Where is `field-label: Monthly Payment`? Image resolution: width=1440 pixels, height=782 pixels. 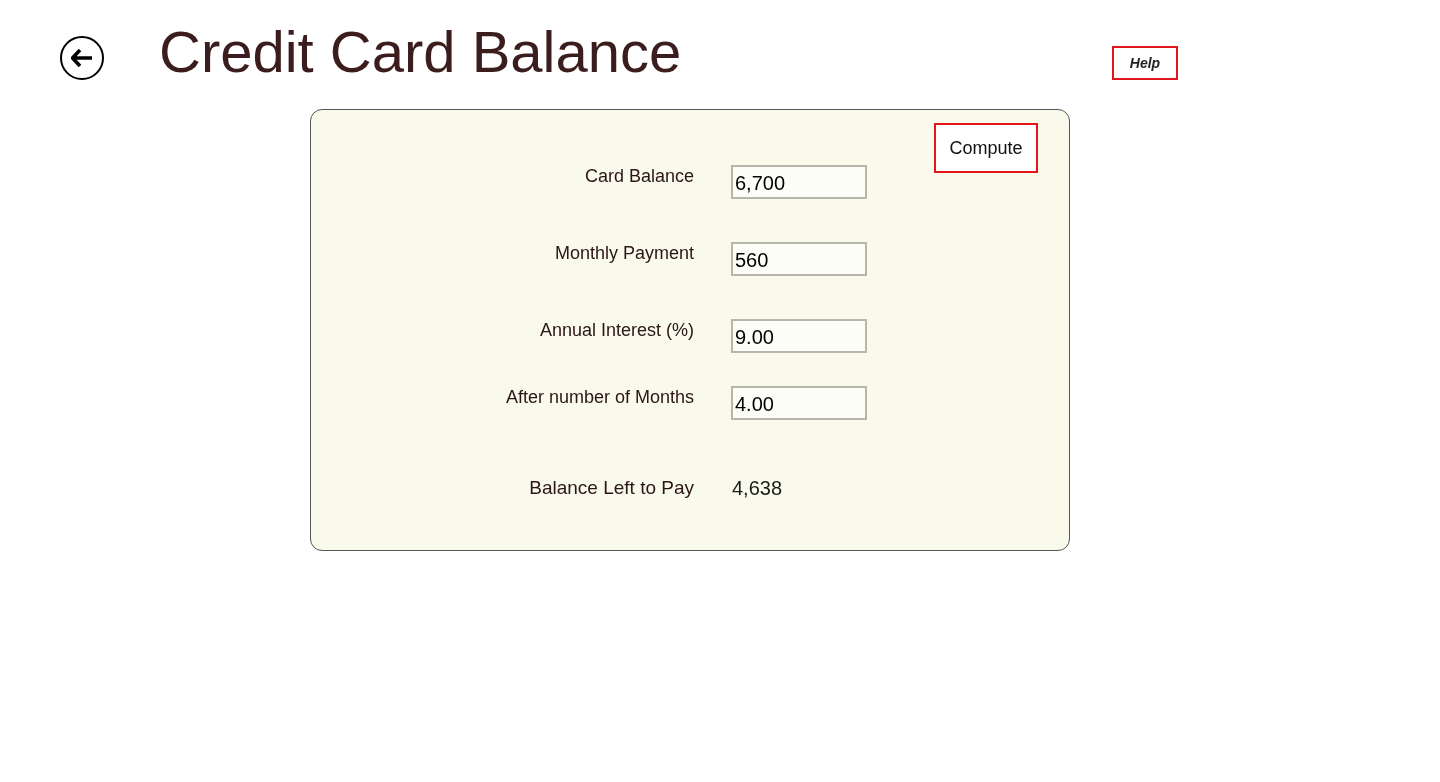 field-label: Monthly Payment is located at coordinates (624, 253).